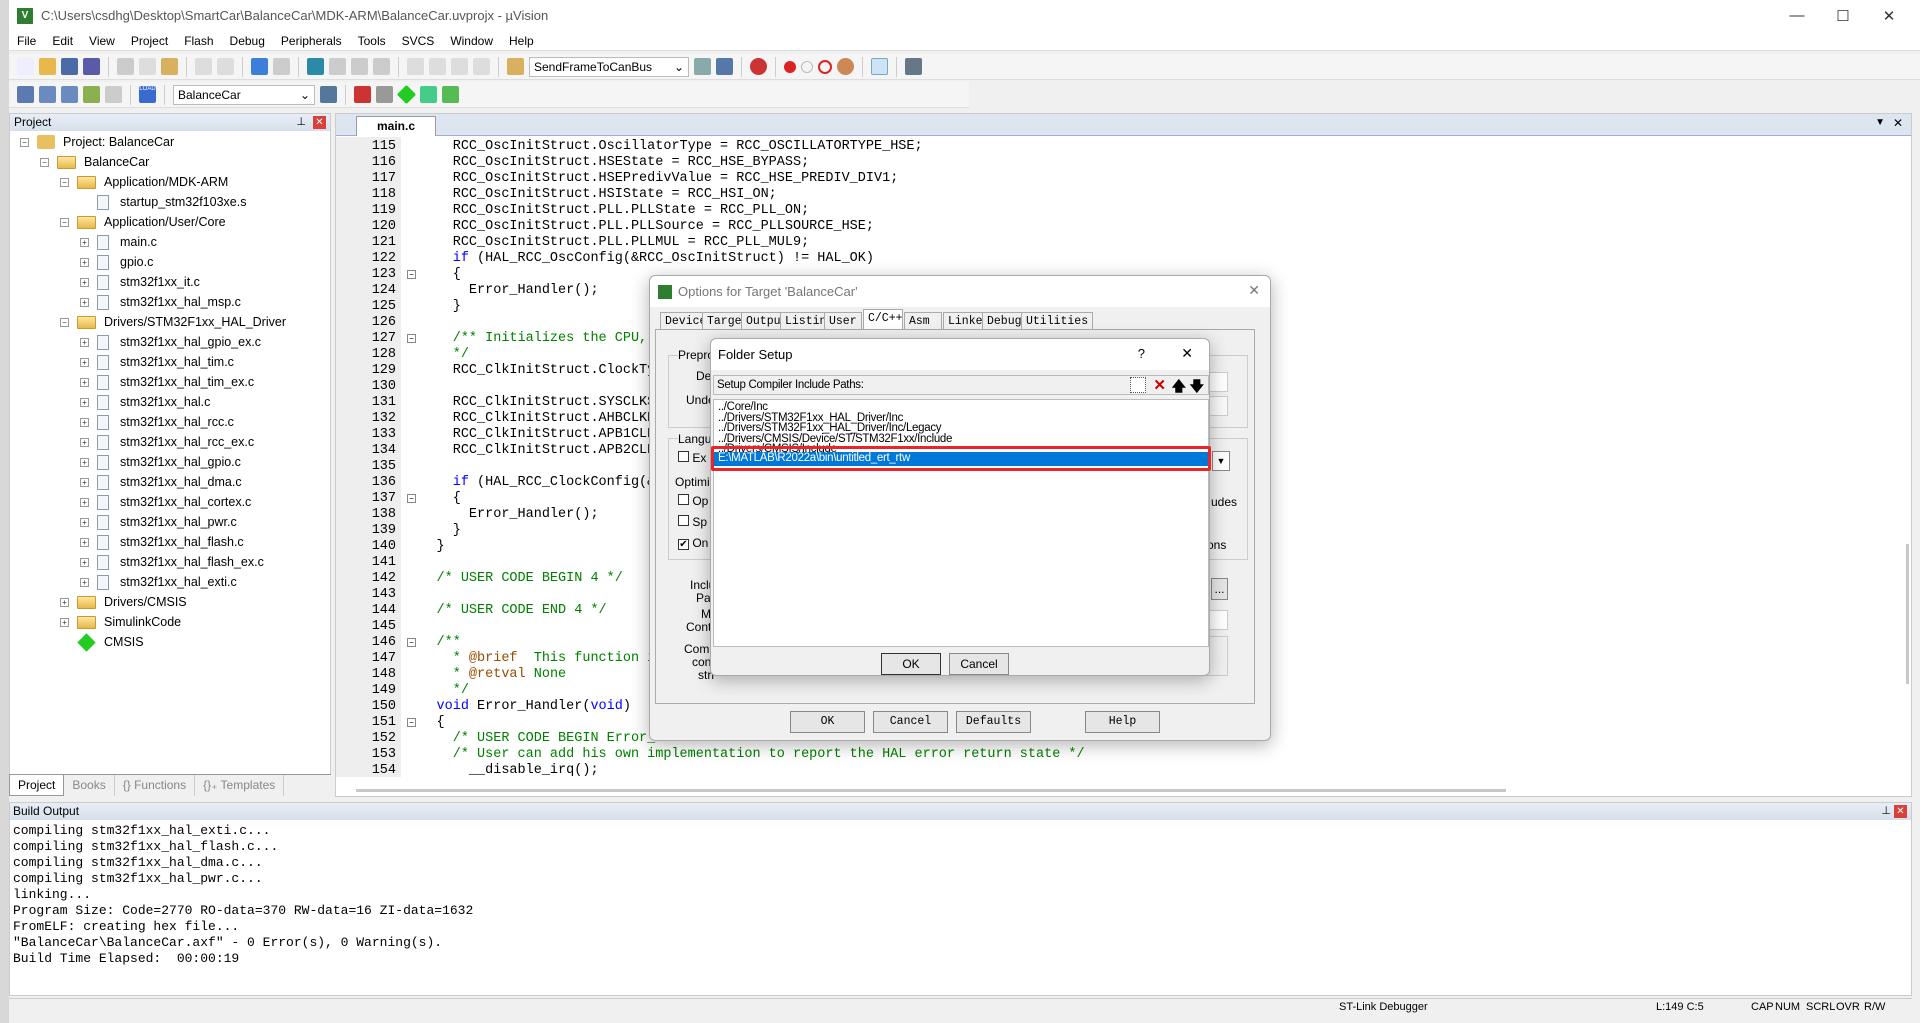  I want to click on window-layout-icon, so click(879, 66).